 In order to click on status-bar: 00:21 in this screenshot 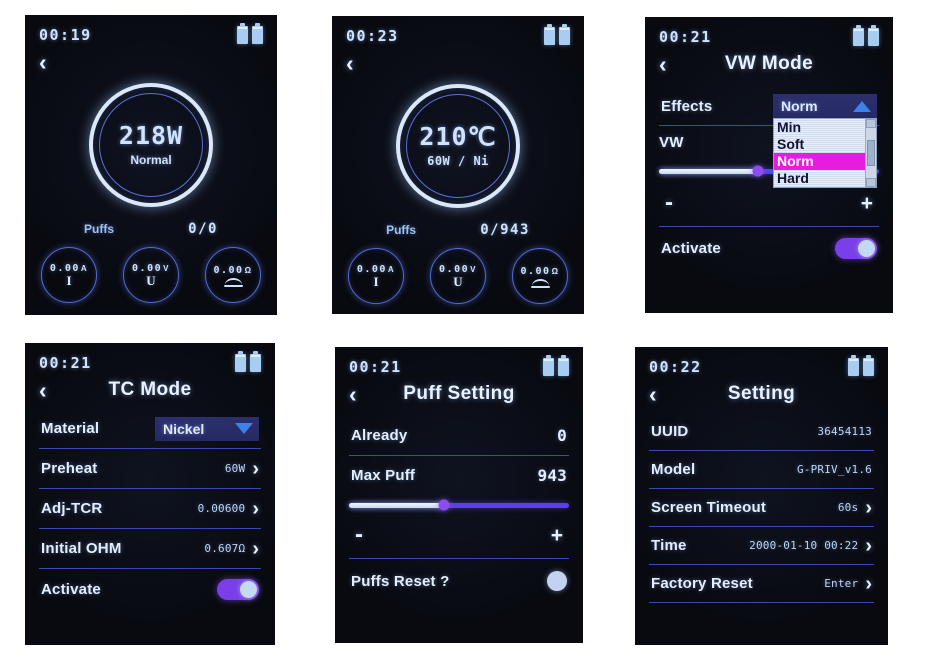, I will do `click(150, 358)`.